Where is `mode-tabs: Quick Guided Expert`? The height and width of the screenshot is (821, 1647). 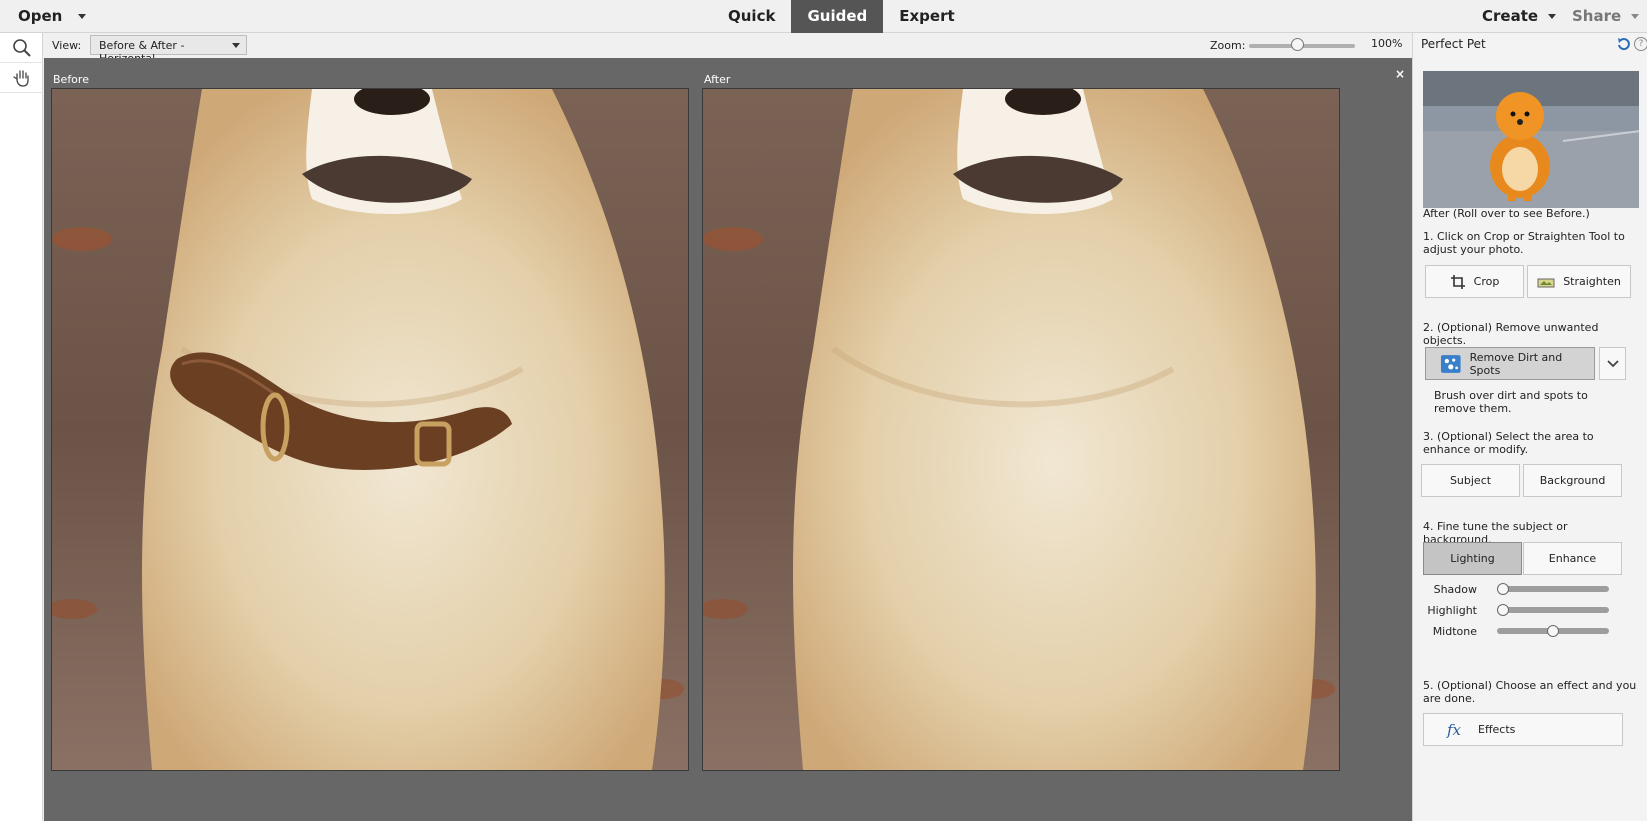 mode-tabs: Quick Guided Expert is located at coordinates (841, 16).